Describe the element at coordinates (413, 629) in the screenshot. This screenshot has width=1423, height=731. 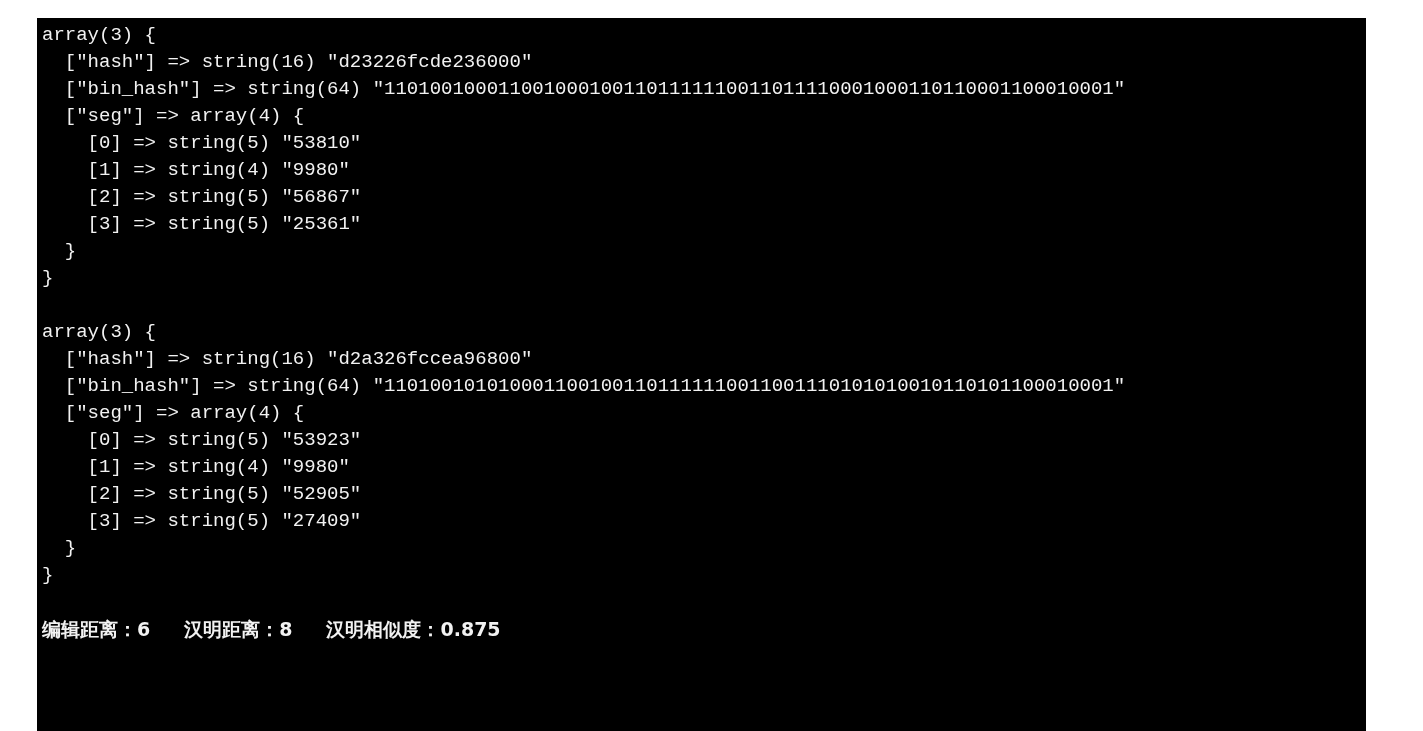
I see `result-text: 汉明相似度：0.875` at that location.